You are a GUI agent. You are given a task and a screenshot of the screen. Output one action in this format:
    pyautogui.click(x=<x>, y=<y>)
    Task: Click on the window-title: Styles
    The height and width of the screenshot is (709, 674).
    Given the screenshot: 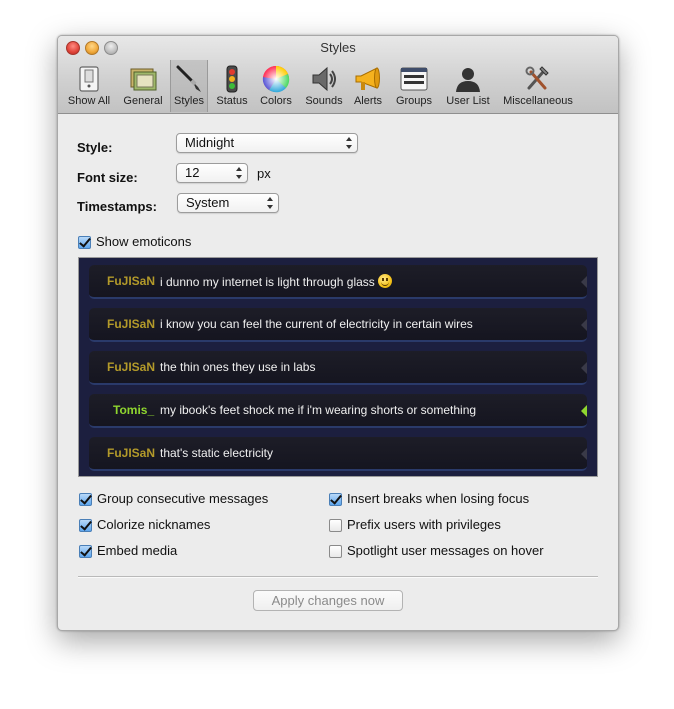 What is the action you would take?
    pyautogui.click(x=338, y=47)
    